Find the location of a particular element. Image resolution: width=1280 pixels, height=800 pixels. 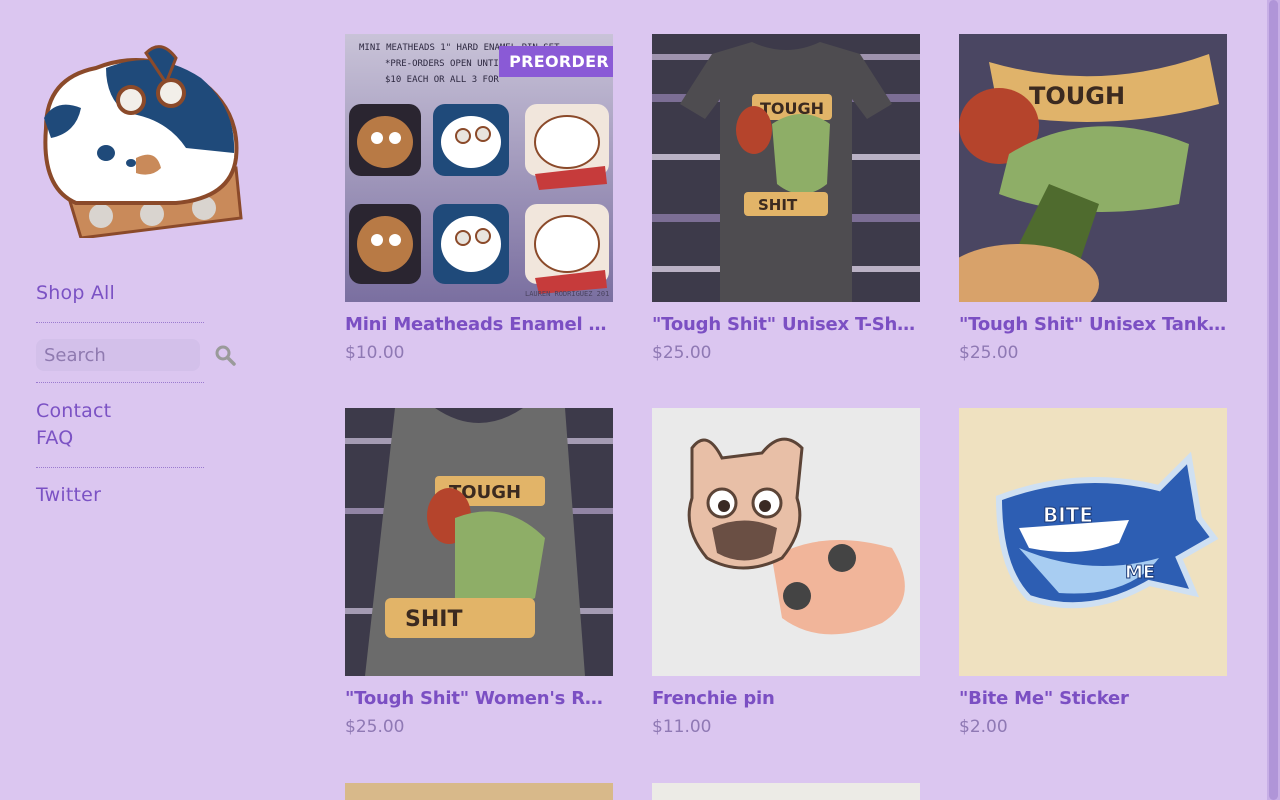

tank-top-image: TOUGH is located at coordinates (1093, 168).